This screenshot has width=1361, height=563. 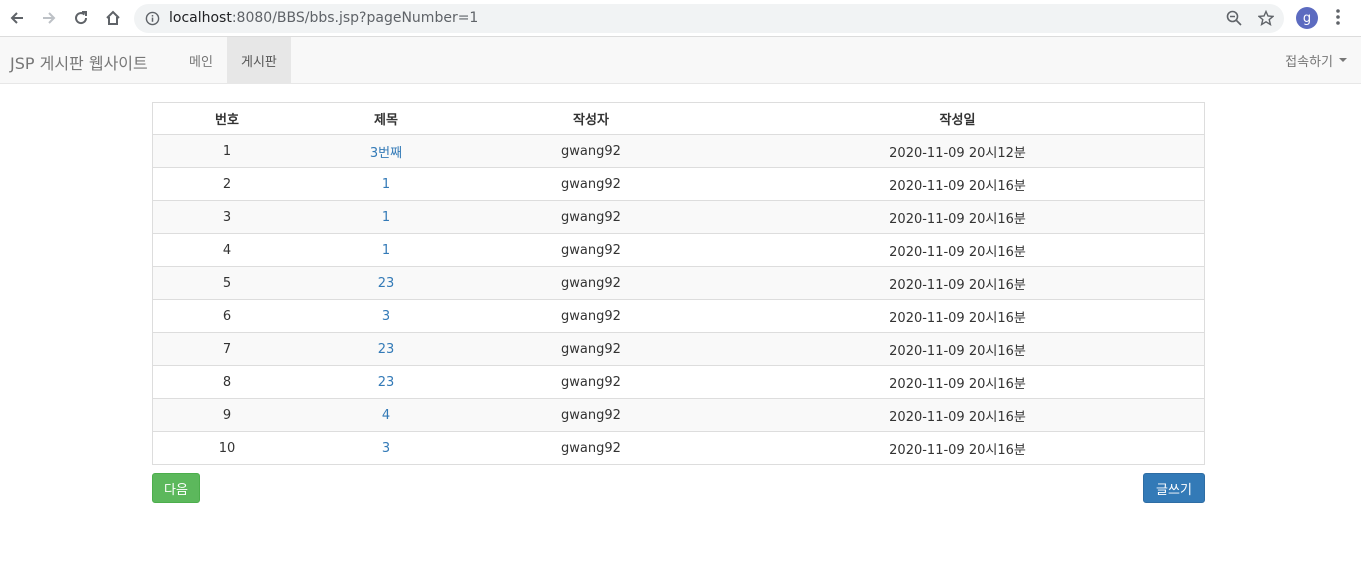 What do you see at coordinates (49, 18) in the screenshot?
I see `forward-arrow-icon` at bounding box center [49, 18].